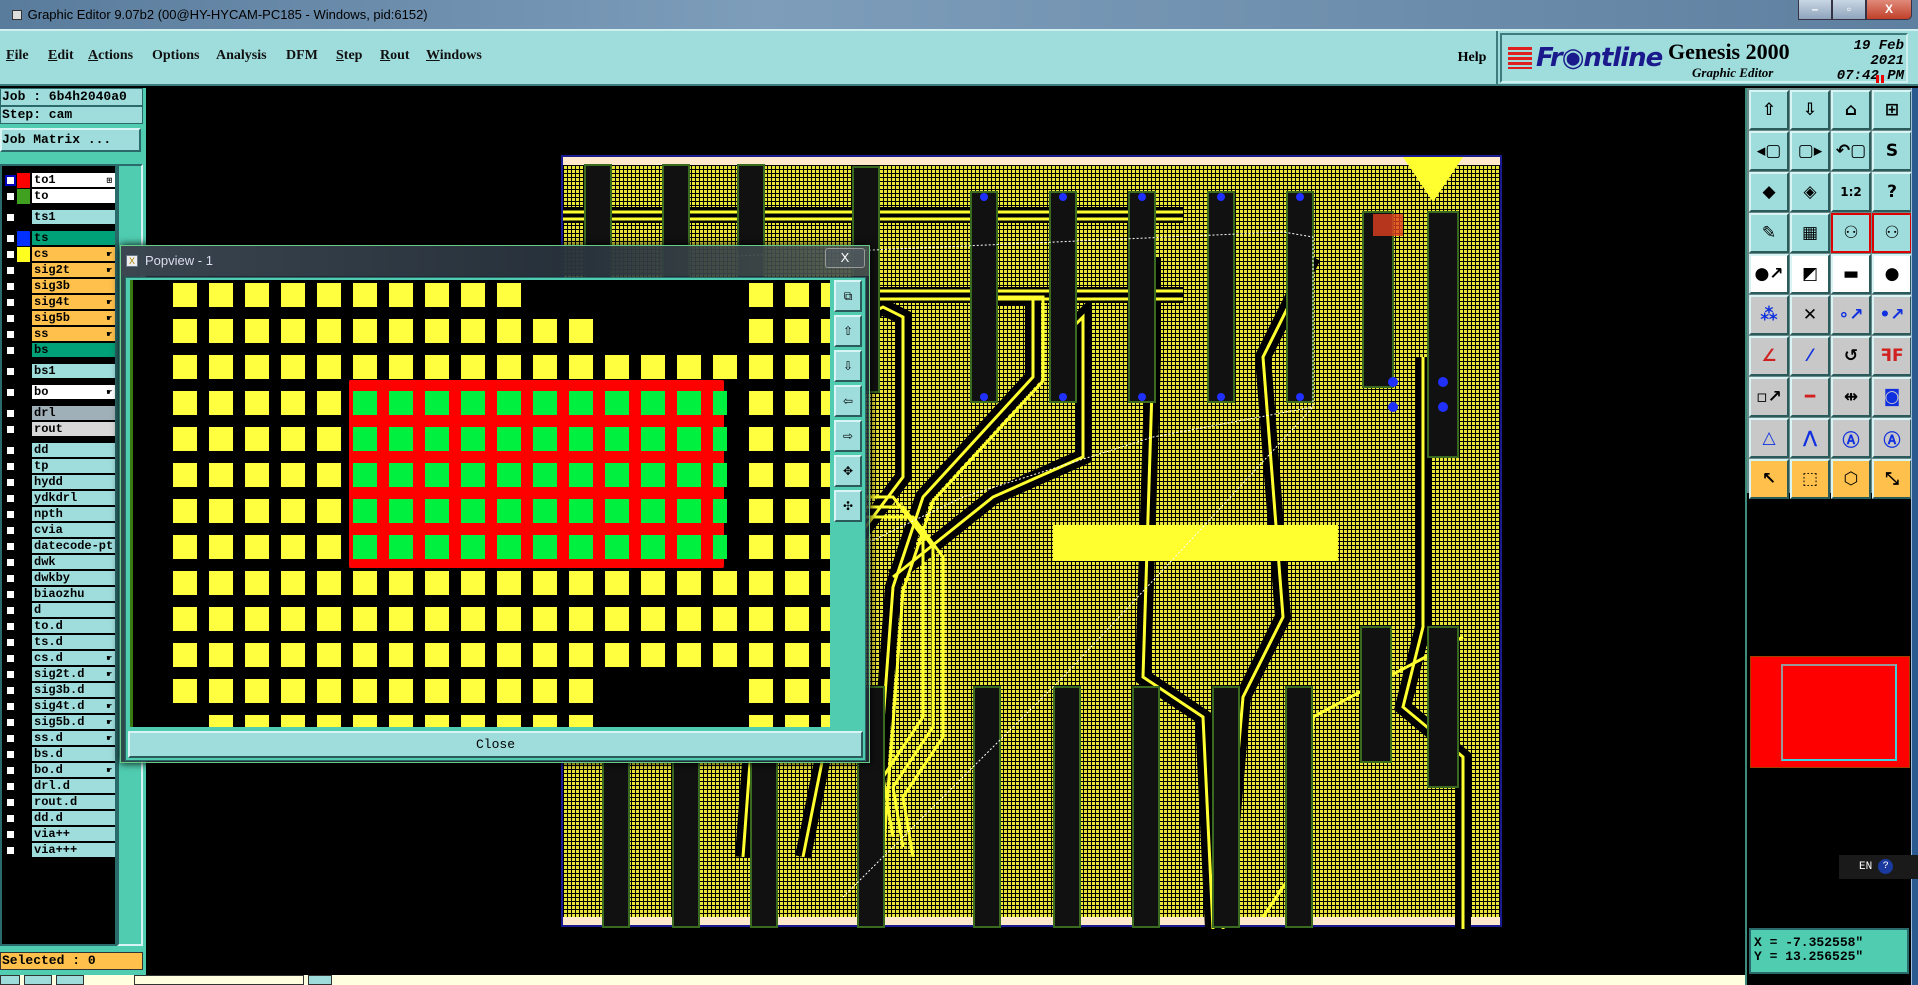 The height and width of the screenshot is (985, 1918). Describe the element at coordinates (73, 770) in the screenshot. I see `layer-label: bo.d ☛` at that location.